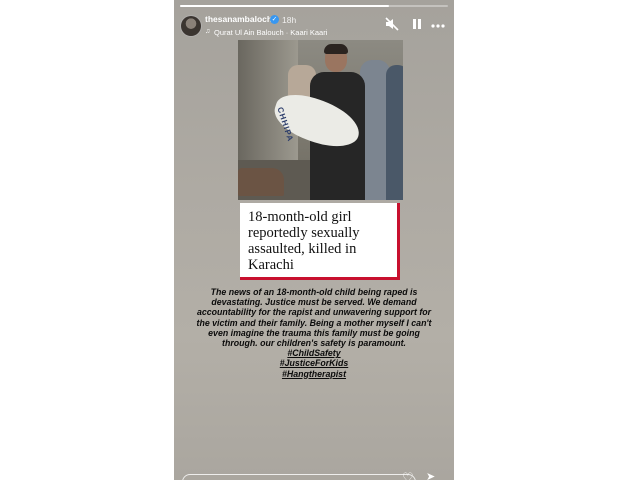  I want to click on mute-button, so click(392, 24).